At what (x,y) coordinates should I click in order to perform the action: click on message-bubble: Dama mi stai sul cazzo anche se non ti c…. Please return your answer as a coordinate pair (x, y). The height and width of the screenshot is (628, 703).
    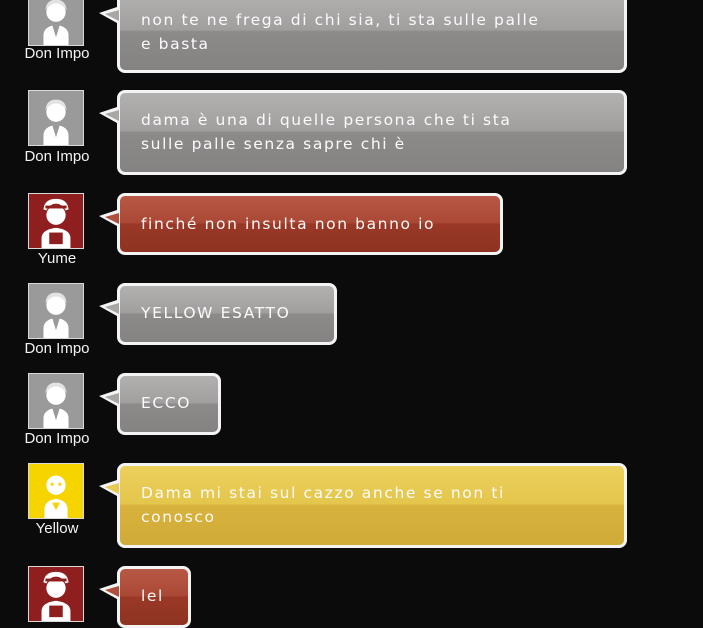
    Looking at the image, I should click on (363, 505).